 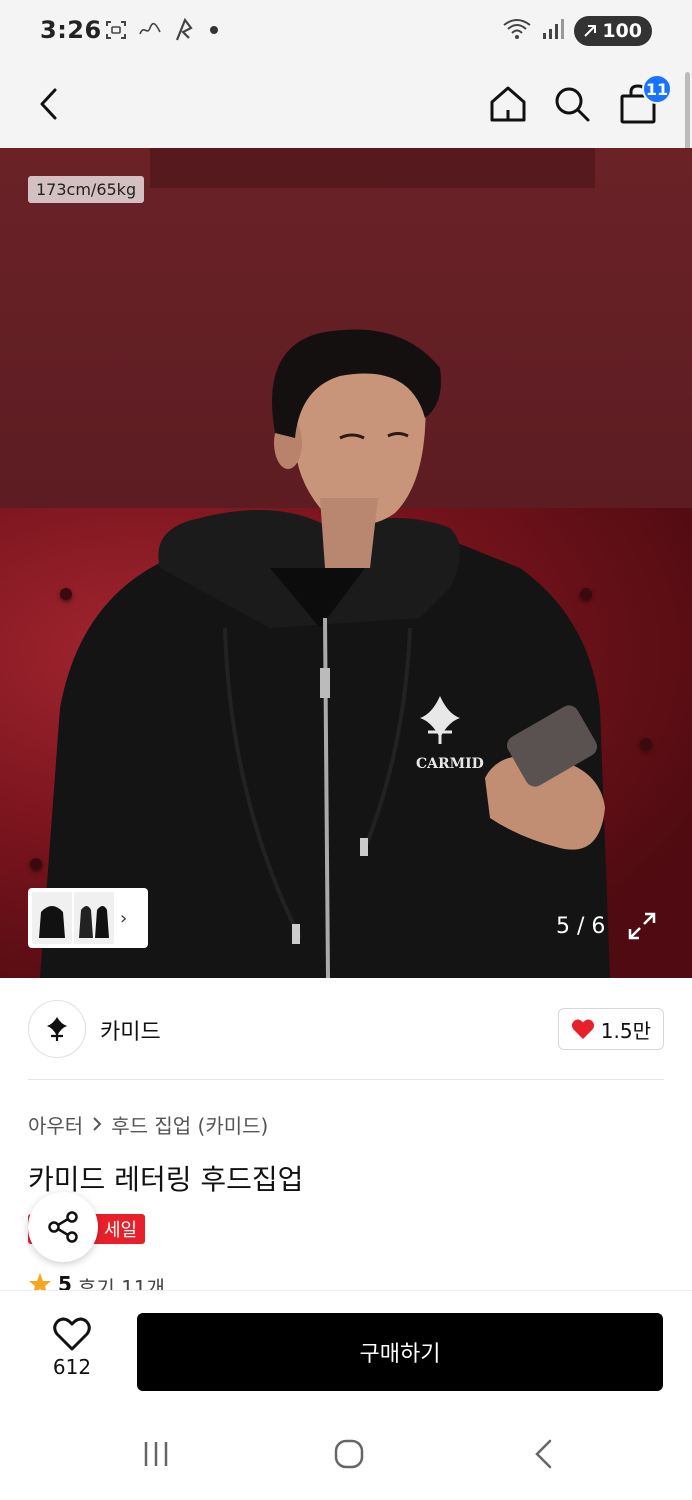 I want to click on battery-icon, so click(x=590, y=31).